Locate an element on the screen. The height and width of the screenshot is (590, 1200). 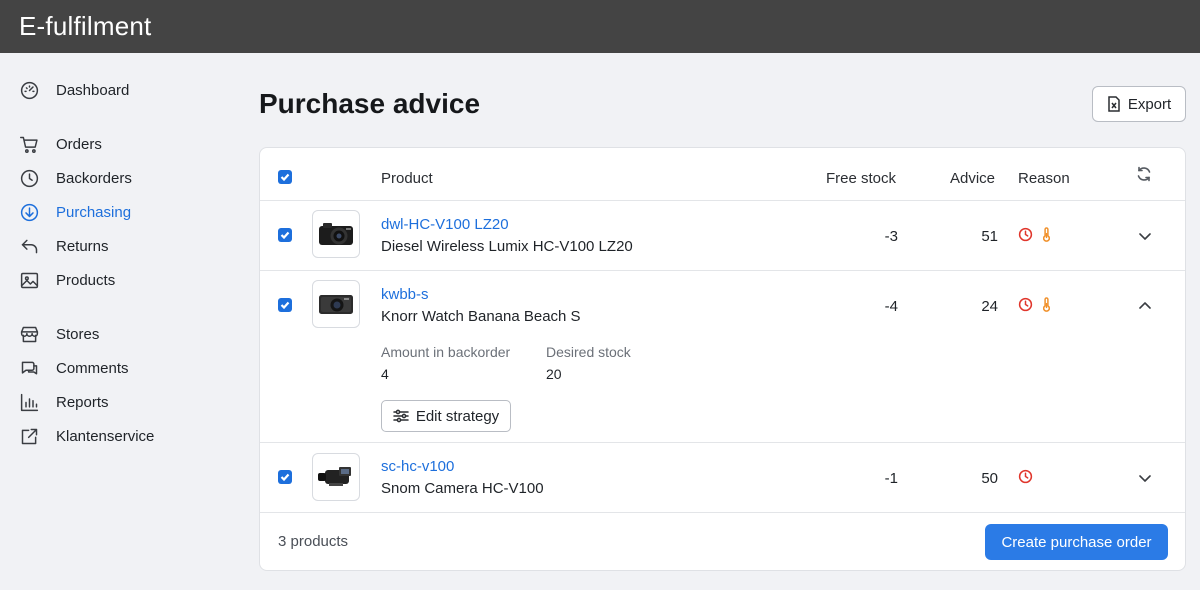
download-circle-icon is located at coordinates (29, 212).